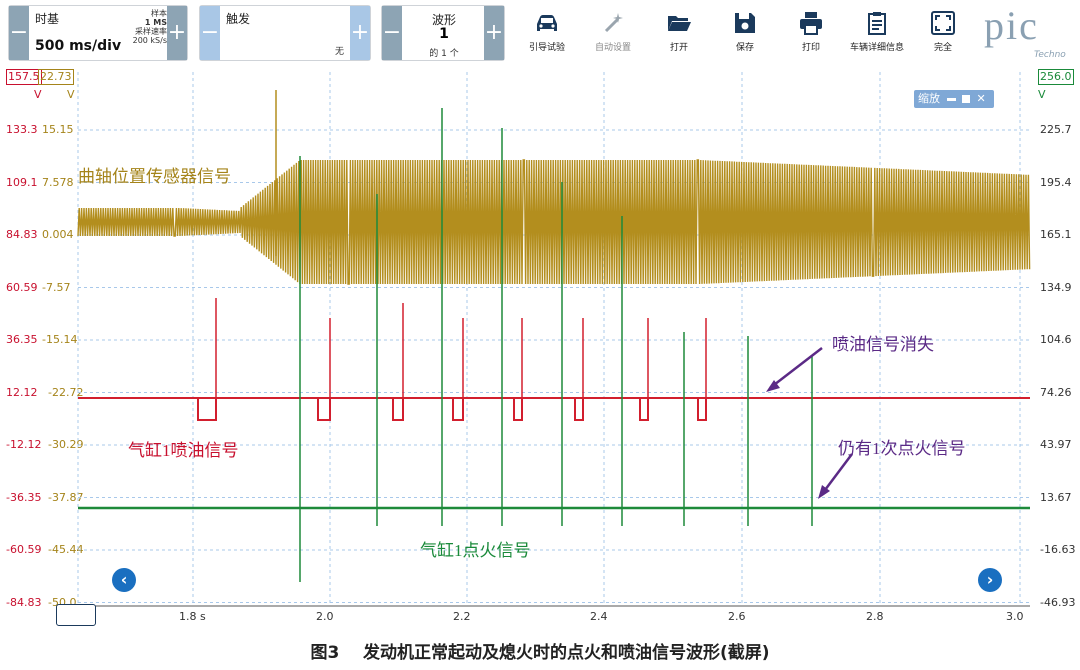 This screenshot has width=1080, height=670. What do you see at coordinates (339, 50) in the screenshot?
I see `trigger-value: 无` at bounding box center [339, 50].